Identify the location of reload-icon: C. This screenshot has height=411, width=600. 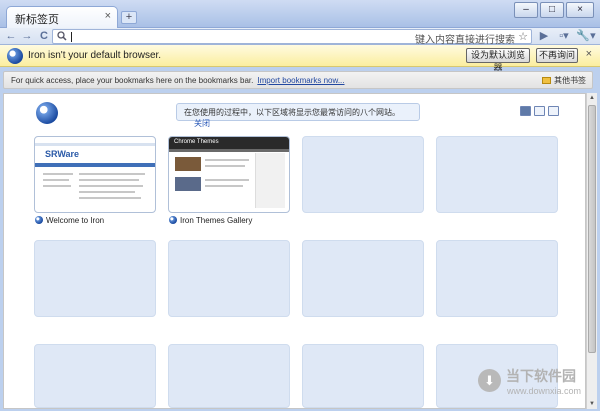
(44, 36).